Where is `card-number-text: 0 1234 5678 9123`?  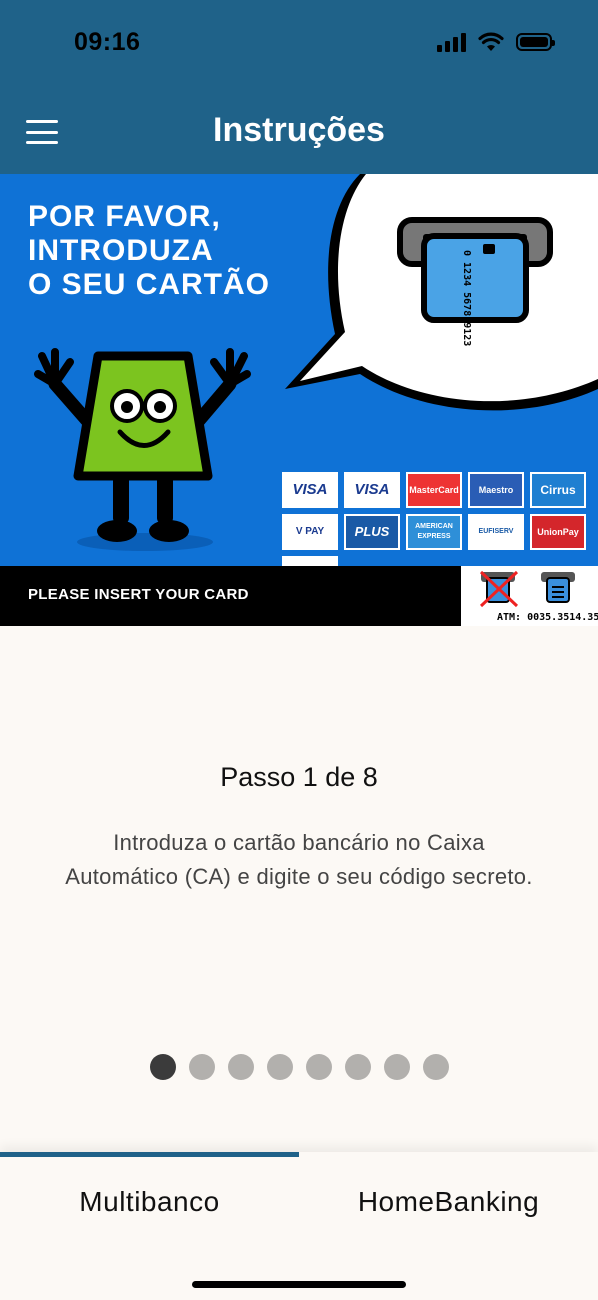
card-number-text: 0 1234 5678 9123 is located at coordinates (466, 298).